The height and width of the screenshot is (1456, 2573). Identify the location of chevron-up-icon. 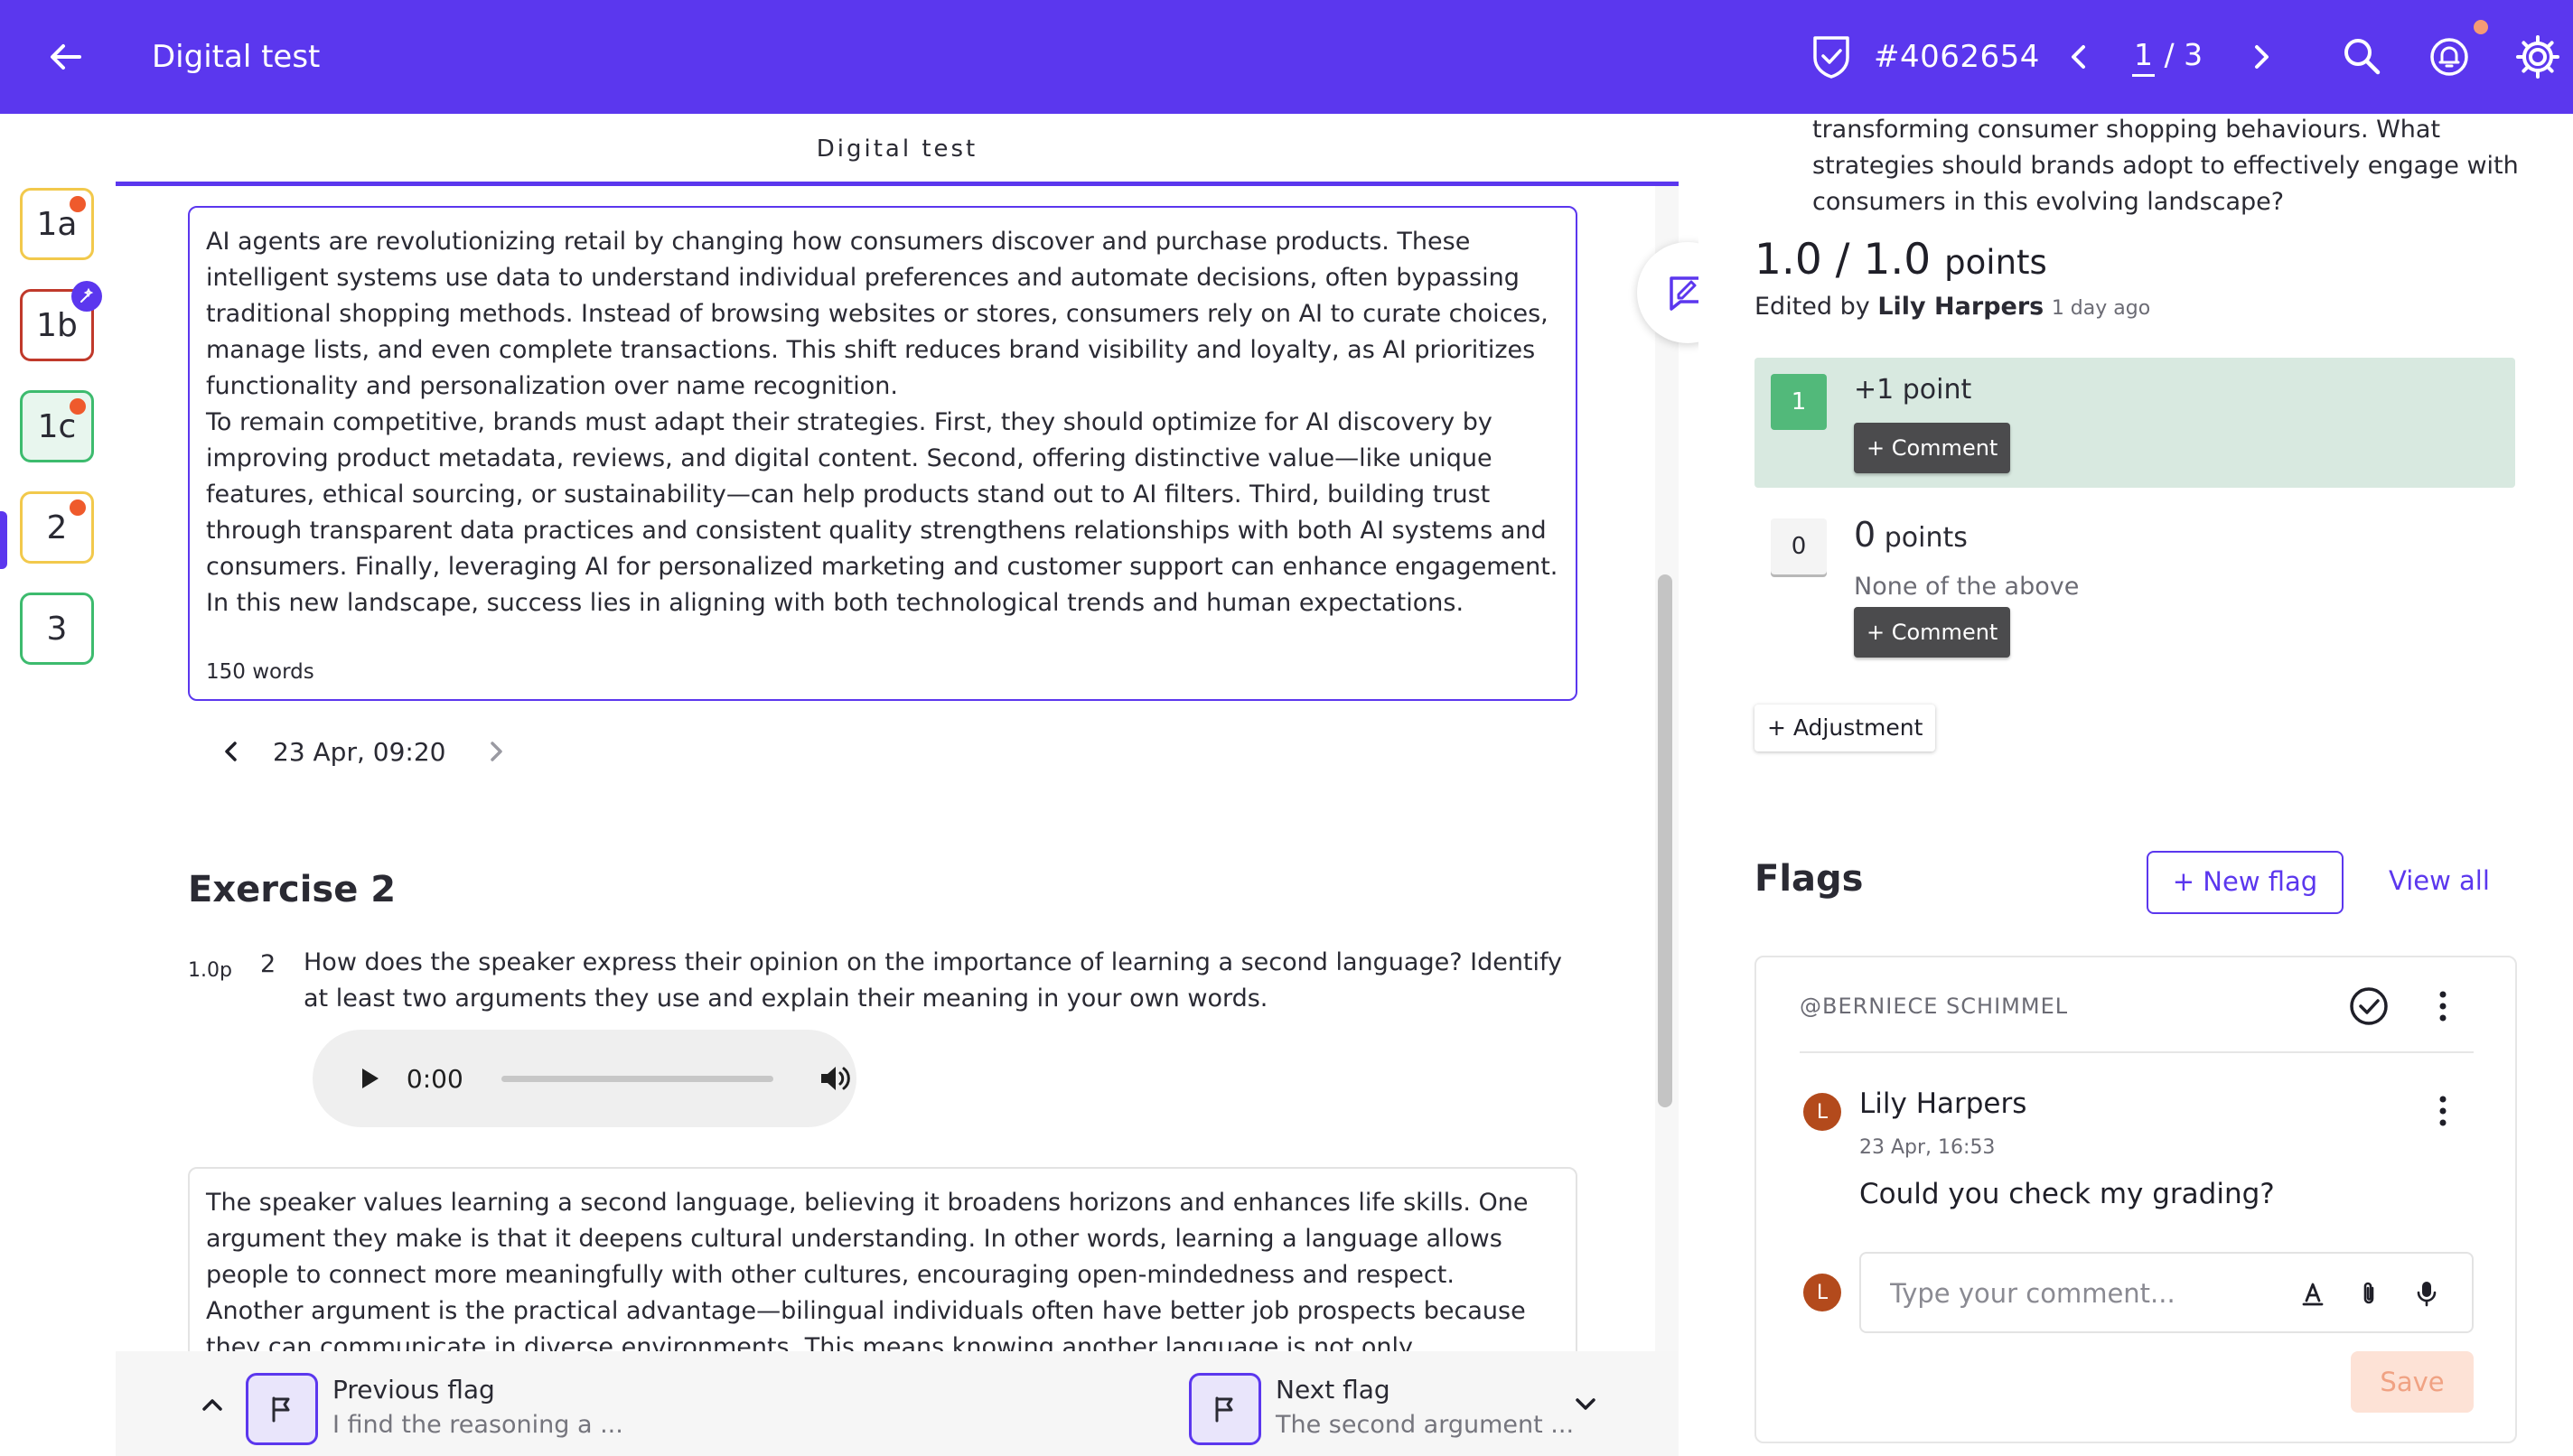
(213, 1404).